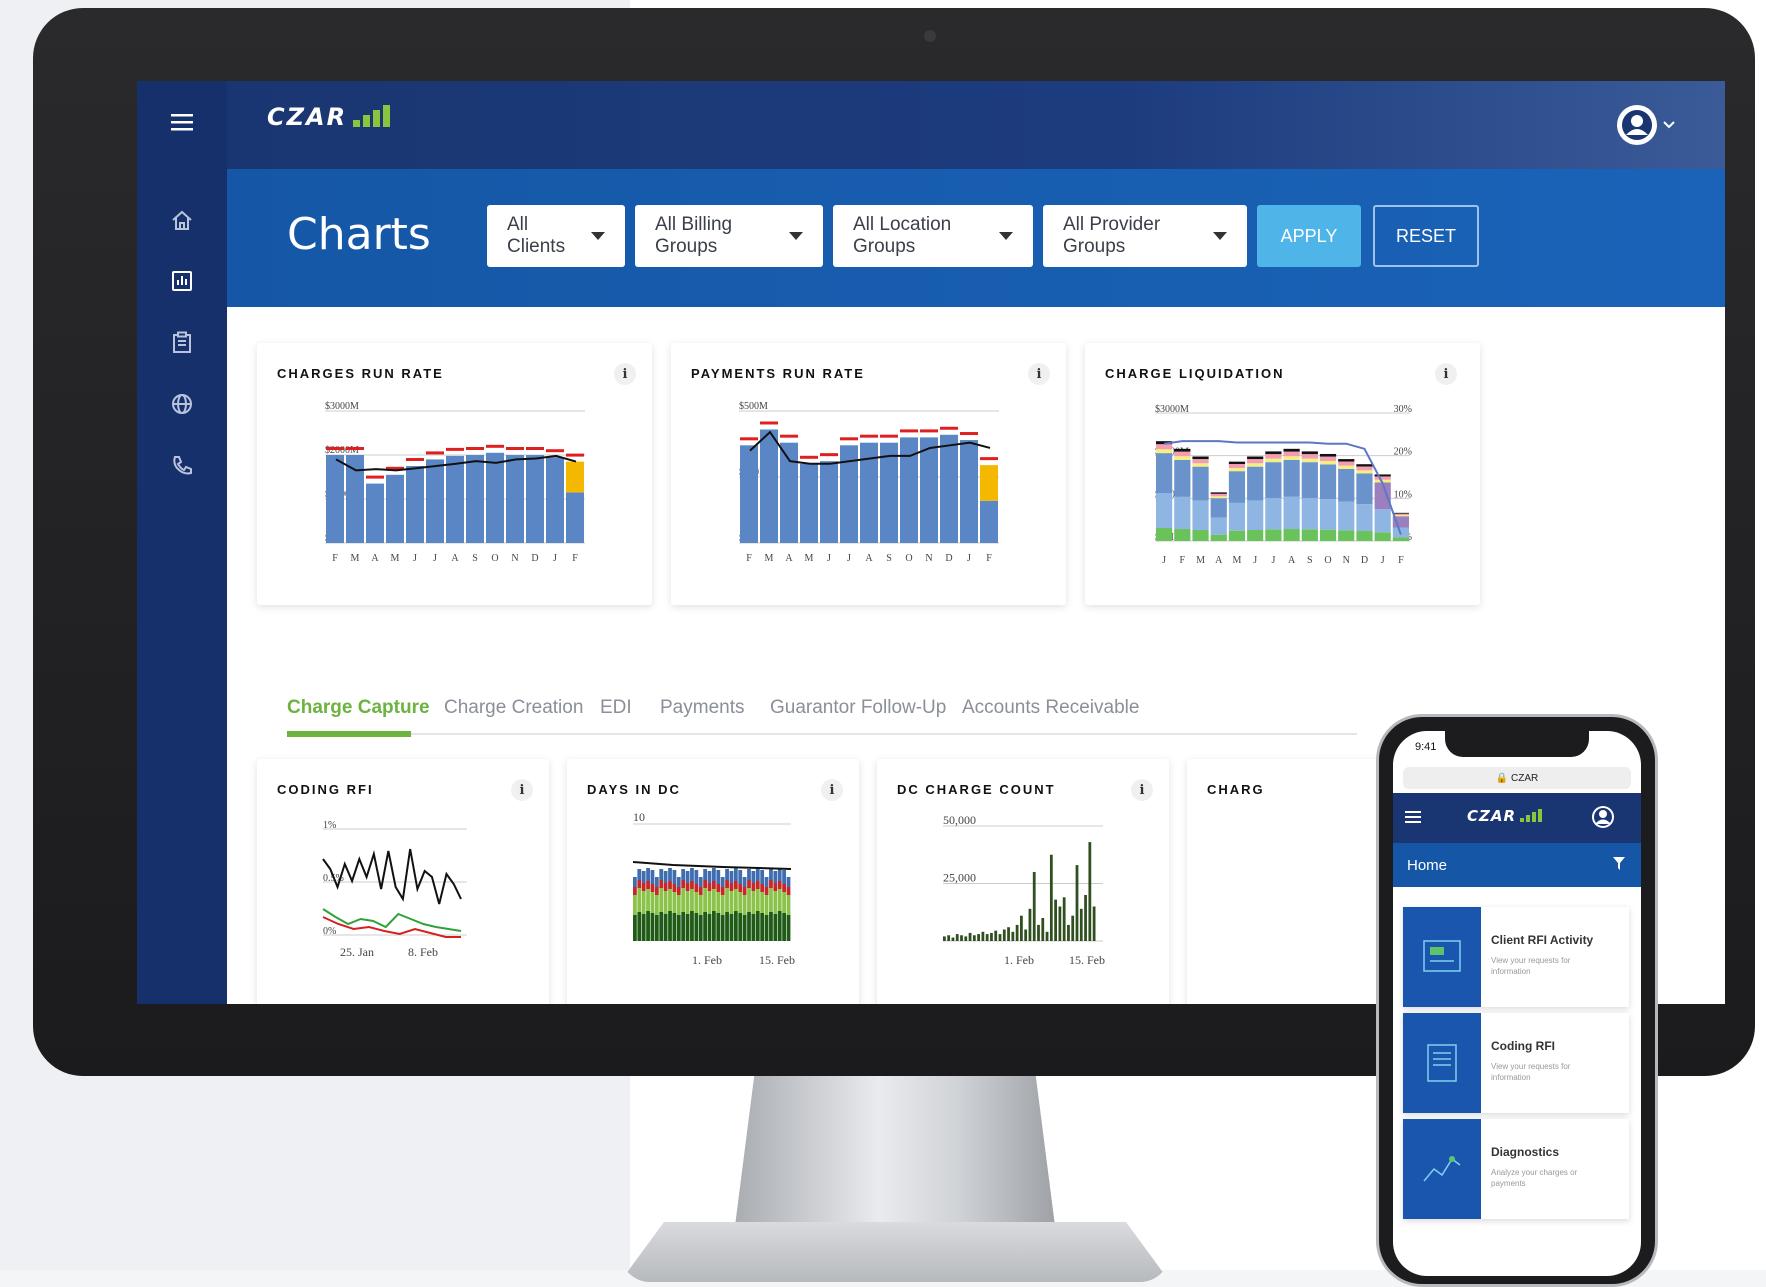  I want to click on clipboard-icon, so click(182, 342).